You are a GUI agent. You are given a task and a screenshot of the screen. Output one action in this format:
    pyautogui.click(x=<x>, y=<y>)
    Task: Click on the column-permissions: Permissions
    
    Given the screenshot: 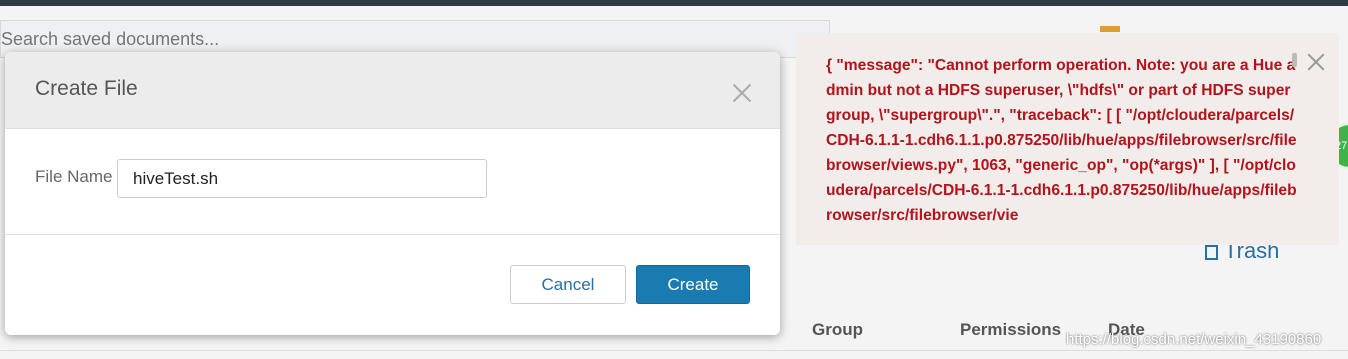 What is the action you would take?
    pyautogui.click(x=1010, y=330)
    